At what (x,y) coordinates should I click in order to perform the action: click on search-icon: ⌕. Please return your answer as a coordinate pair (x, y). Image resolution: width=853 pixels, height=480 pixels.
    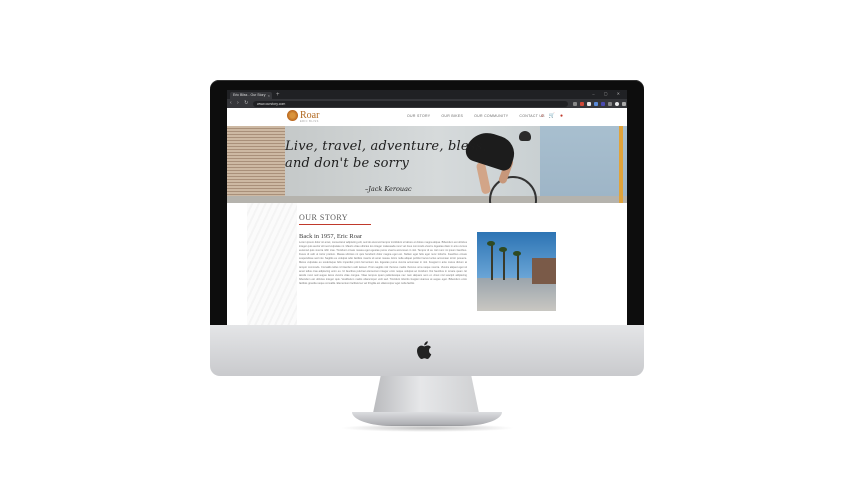
    Looking at the image, I should click on (542, 116).